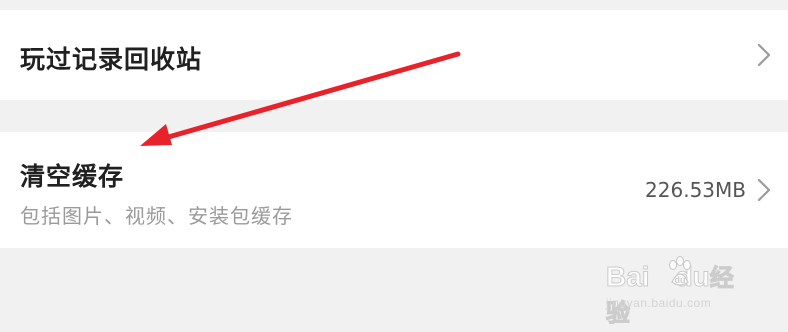  What do you see at coordinates (156, 216) in the screenshot?
I see `clear-cache-description: 包括图片、视频、安装包缓存` at bounding box center [156, 216].